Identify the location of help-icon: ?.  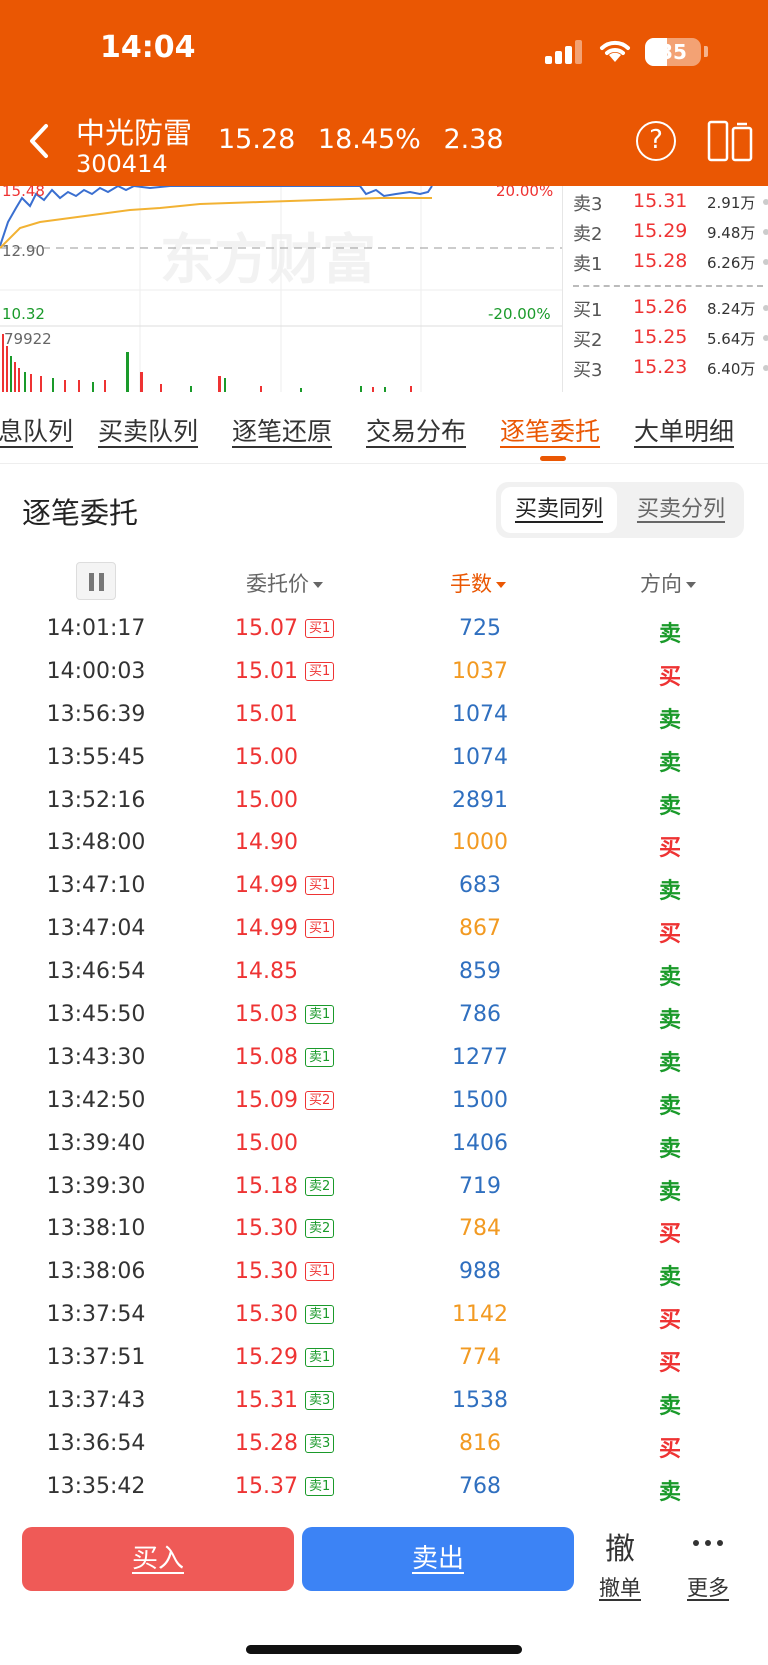
(656, 141).